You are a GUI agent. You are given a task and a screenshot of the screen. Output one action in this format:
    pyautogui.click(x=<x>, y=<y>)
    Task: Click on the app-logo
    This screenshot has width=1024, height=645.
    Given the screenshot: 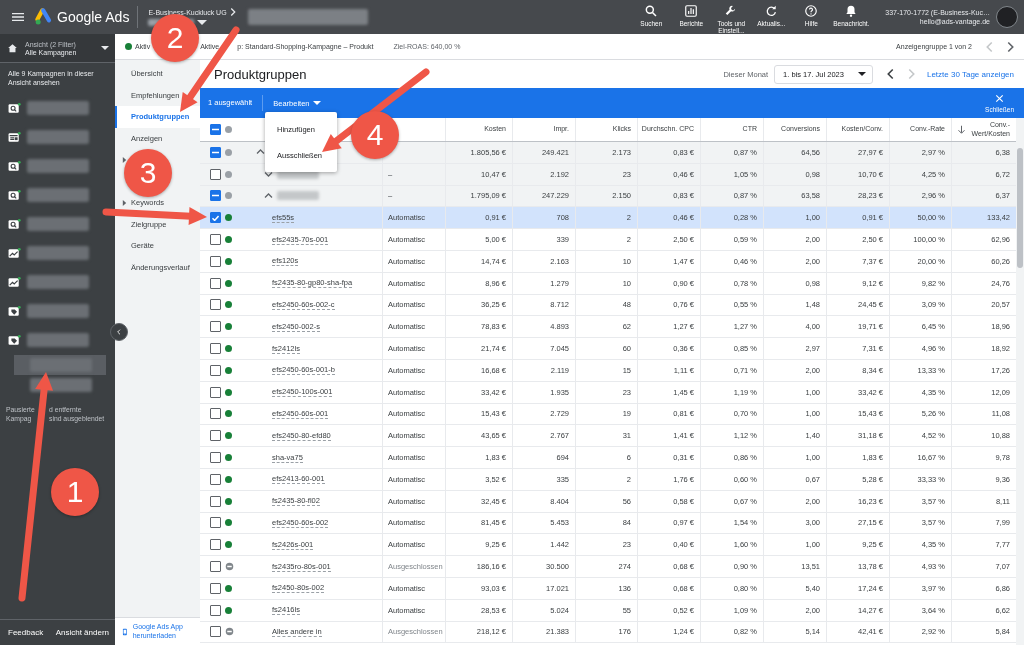 What is the action you would take?
    pyautogui.click(x=44, y=17)
    